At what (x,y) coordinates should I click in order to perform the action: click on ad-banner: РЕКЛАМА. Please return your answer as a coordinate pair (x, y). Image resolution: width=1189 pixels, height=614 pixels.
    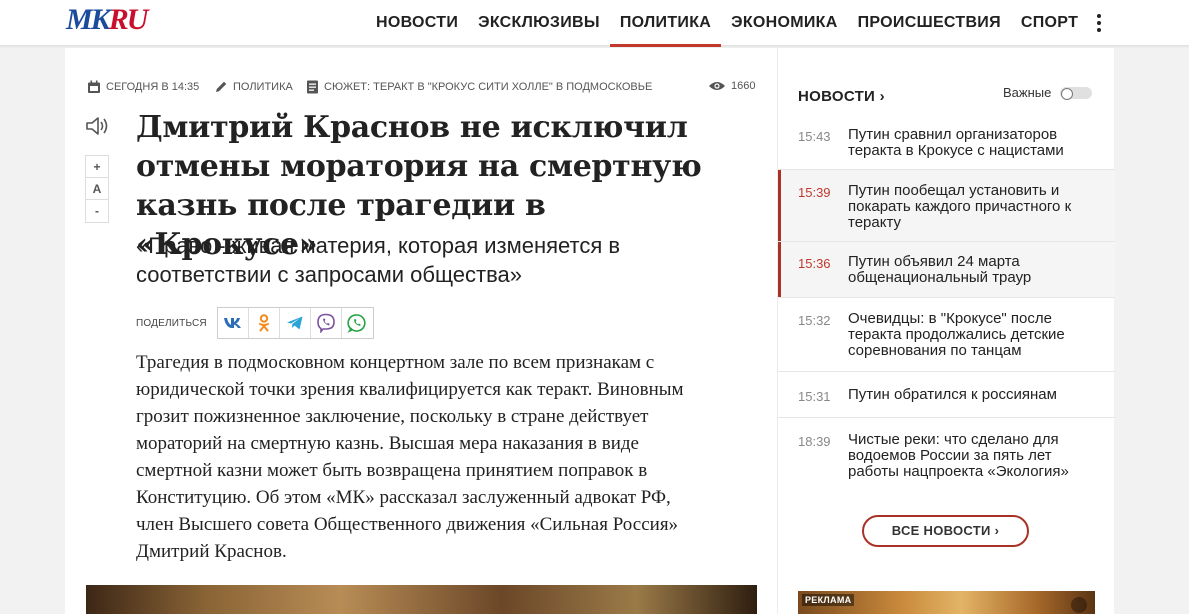
    Looking at the image, I should click on (946, 602).